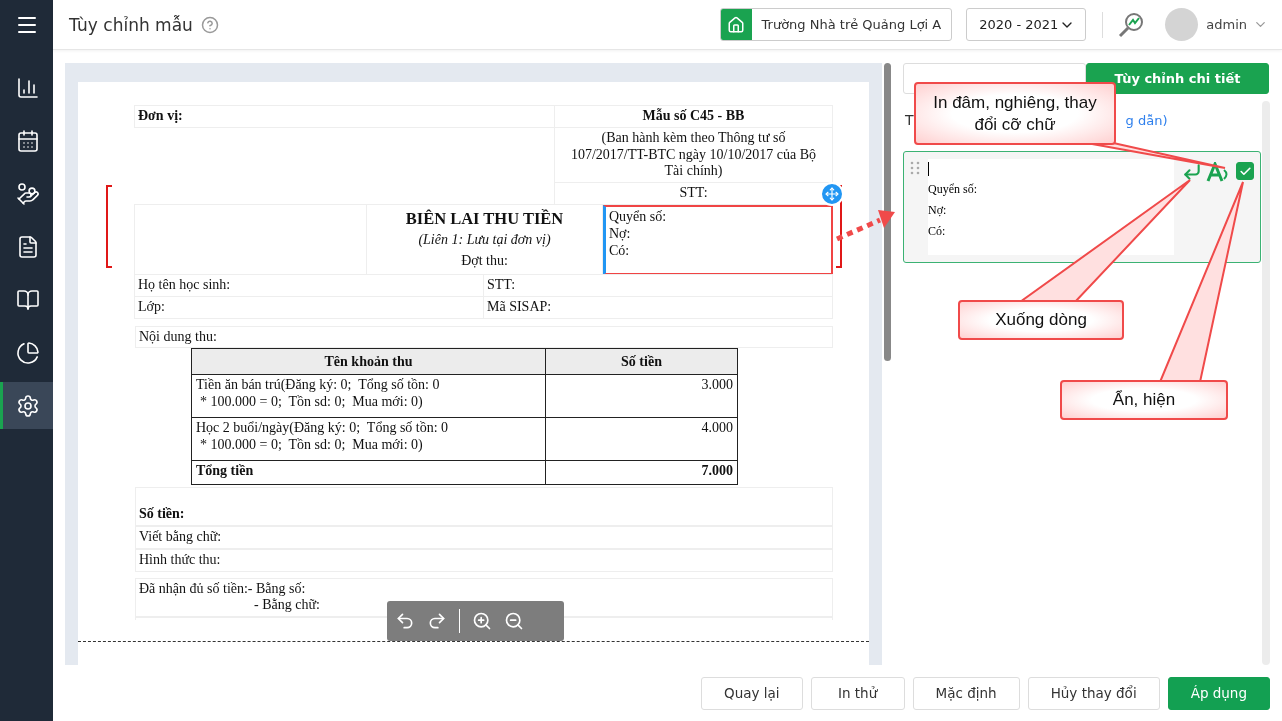 Image resolution: width=1282 pixels, height=721 pixels. Describe the element at coordinates (368, 439) in the screenshot. I see `table-cell: Học 2 buổi/ngày(Đăng ký: 0; Tổng số tồn: 0 * 100.000 = 0; Tồn sd: 0; Mua mới: 0)` at that location.